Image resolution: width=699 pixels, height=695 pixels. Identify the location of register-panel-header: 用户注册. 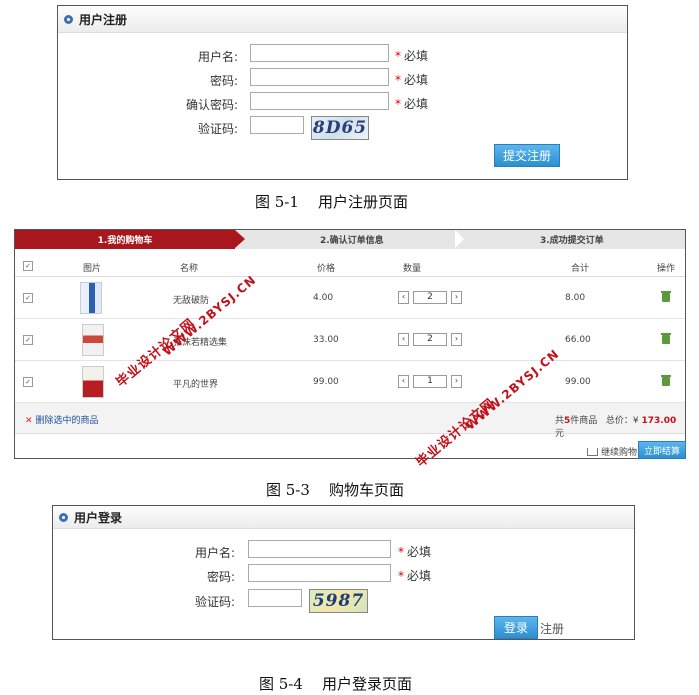
(342, 19).